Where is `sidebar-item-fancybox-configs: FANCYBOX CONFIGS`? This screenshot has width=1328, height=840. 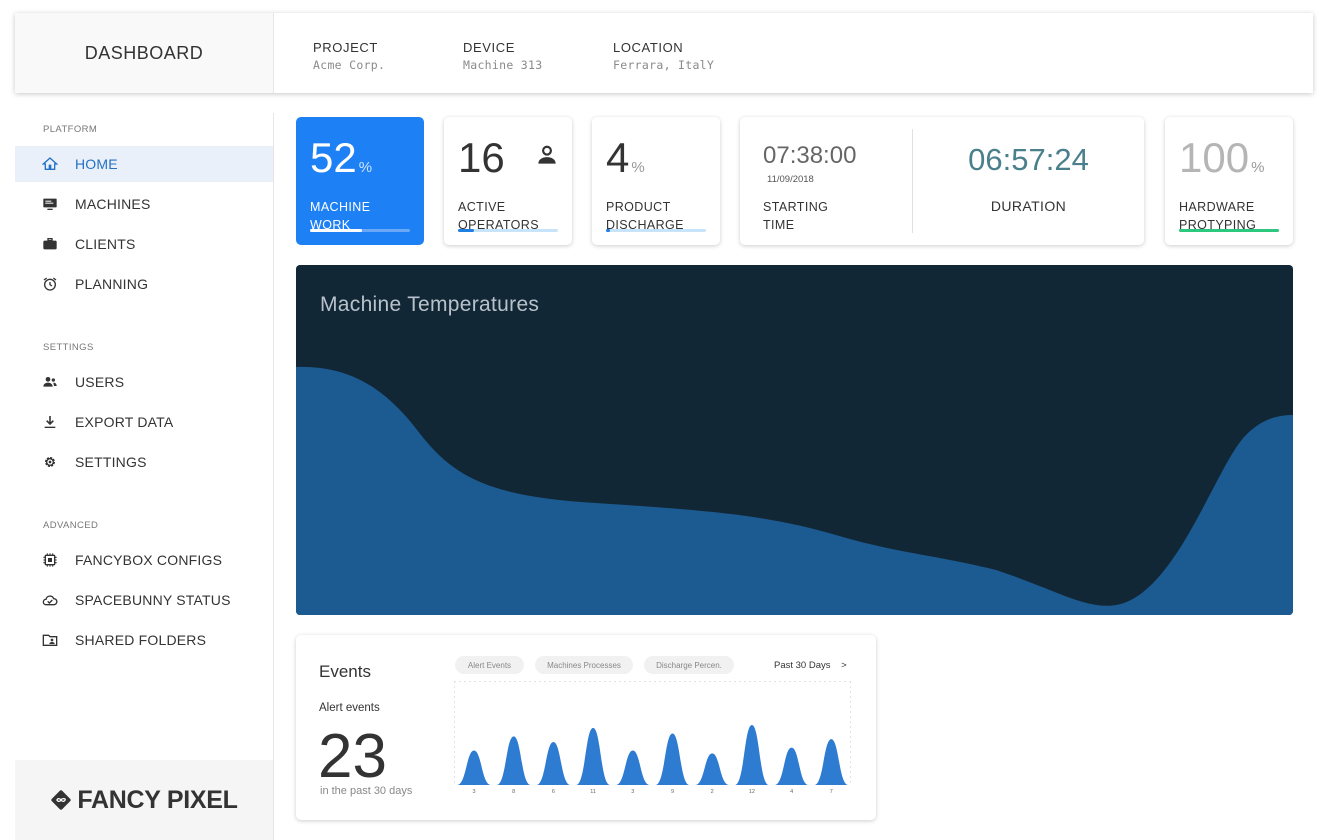
sidebar-item-fancybox-configs: FANCYBOX CONFIGS is located at coordinates (144, 560).